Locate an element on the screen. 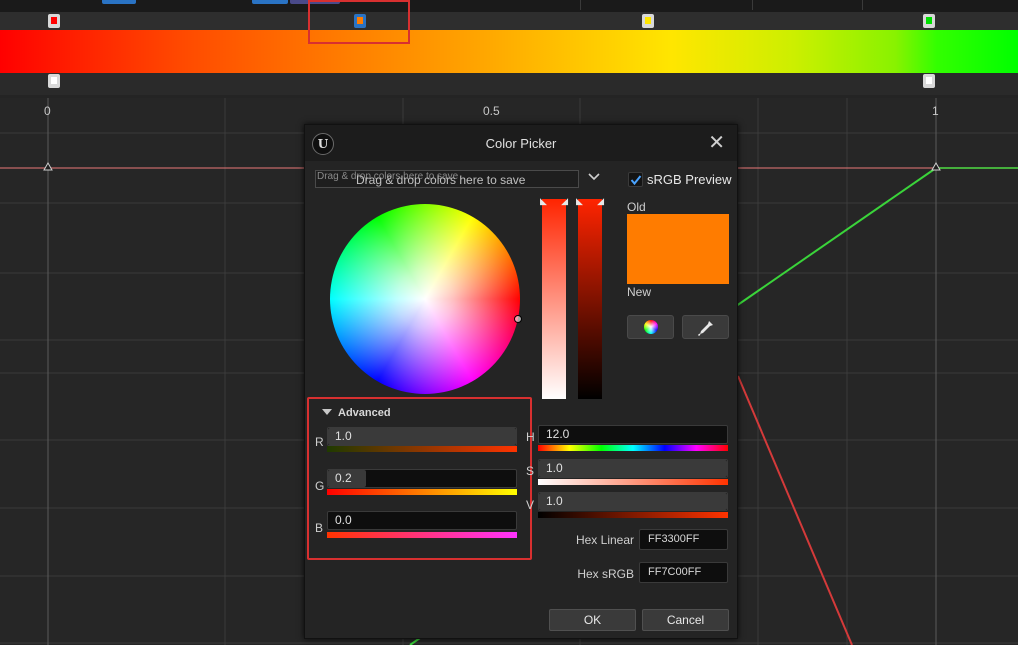 The height and width of the screenshot is (645, 1018). color-stop-red is located at coordinates (54, 21).